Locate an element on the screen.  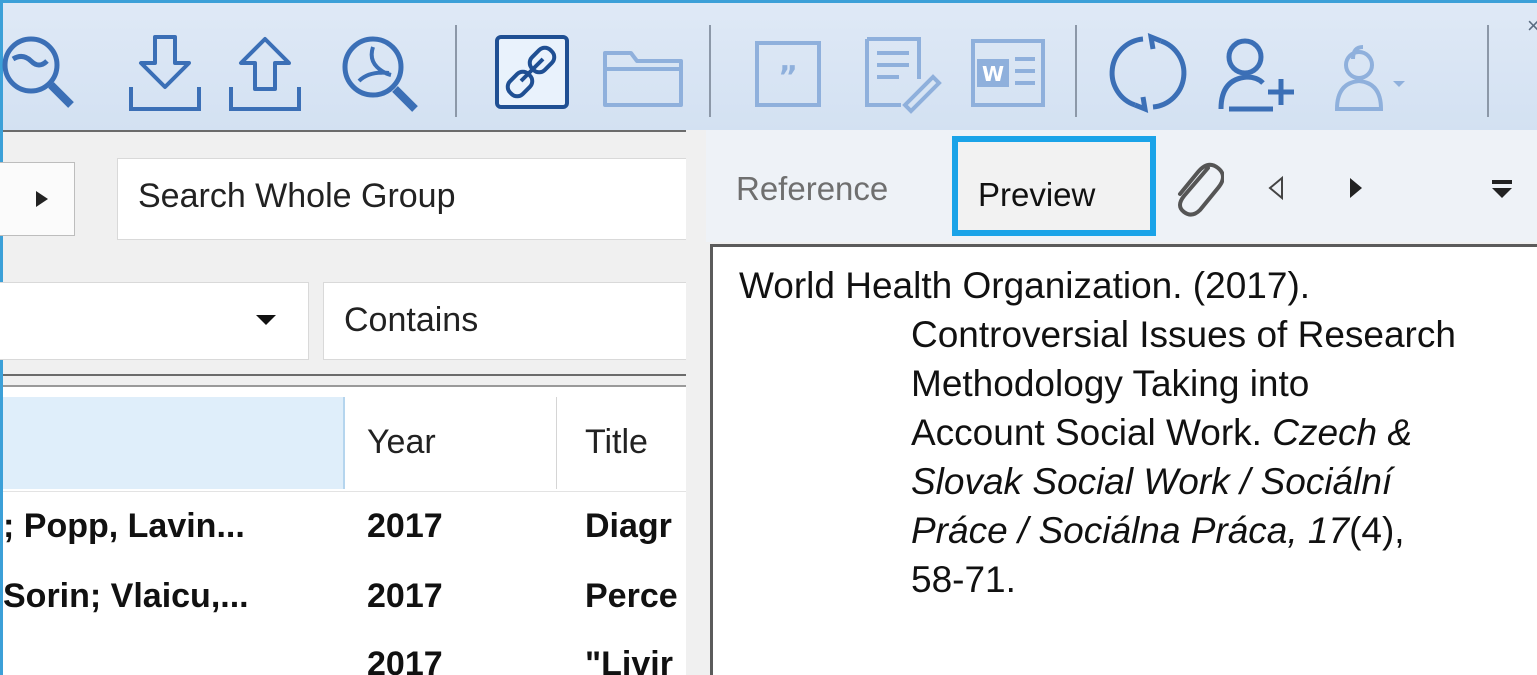
close-icon: × is located at coordinates (1532, 26).